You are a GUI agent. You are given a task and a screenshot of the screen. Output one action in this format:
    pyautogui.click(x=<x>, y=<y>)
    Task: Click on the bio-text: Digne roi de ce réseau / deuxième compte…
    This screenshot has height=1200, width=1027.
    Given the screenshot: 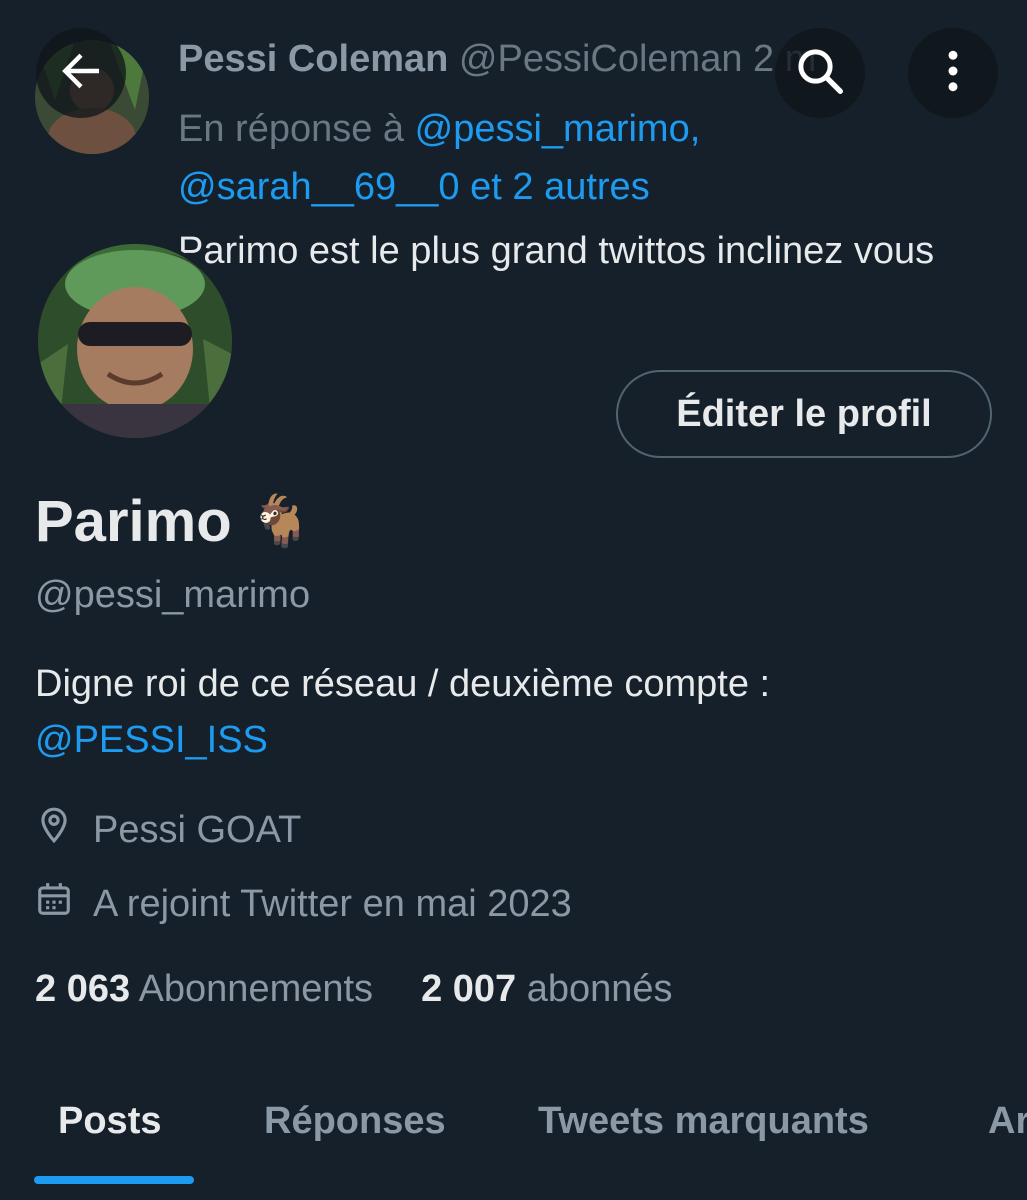 What is the action you would take?
    pyautogui.click(x=403, y=684)
    